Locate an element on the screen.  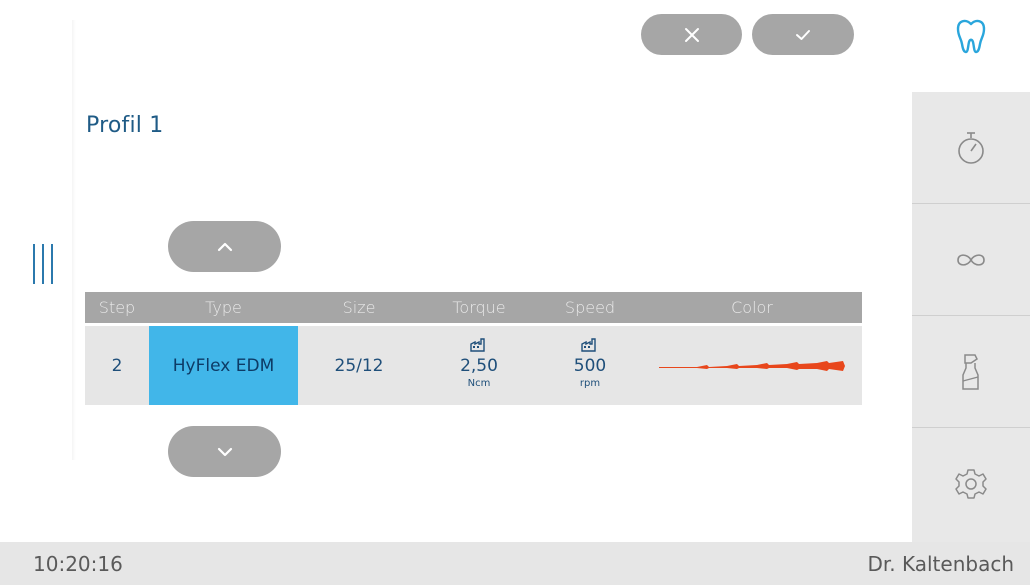
panel-edge is located at coordinates (74, 240).